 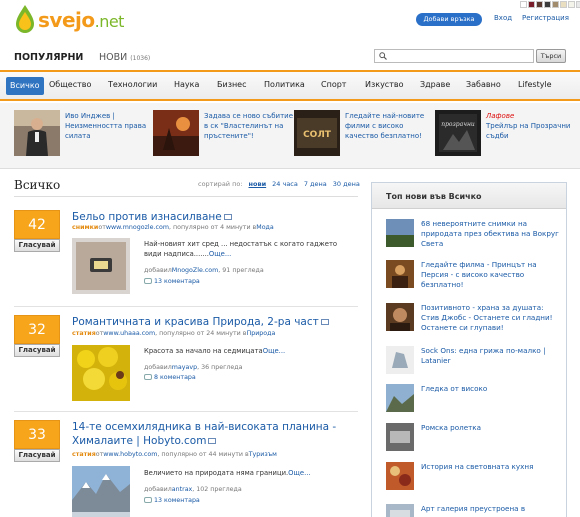 What do you see at coordinates (449, 19) in the screenshot?
I see `add-link-button: Добави връзка` at bounding box center [449, 19].